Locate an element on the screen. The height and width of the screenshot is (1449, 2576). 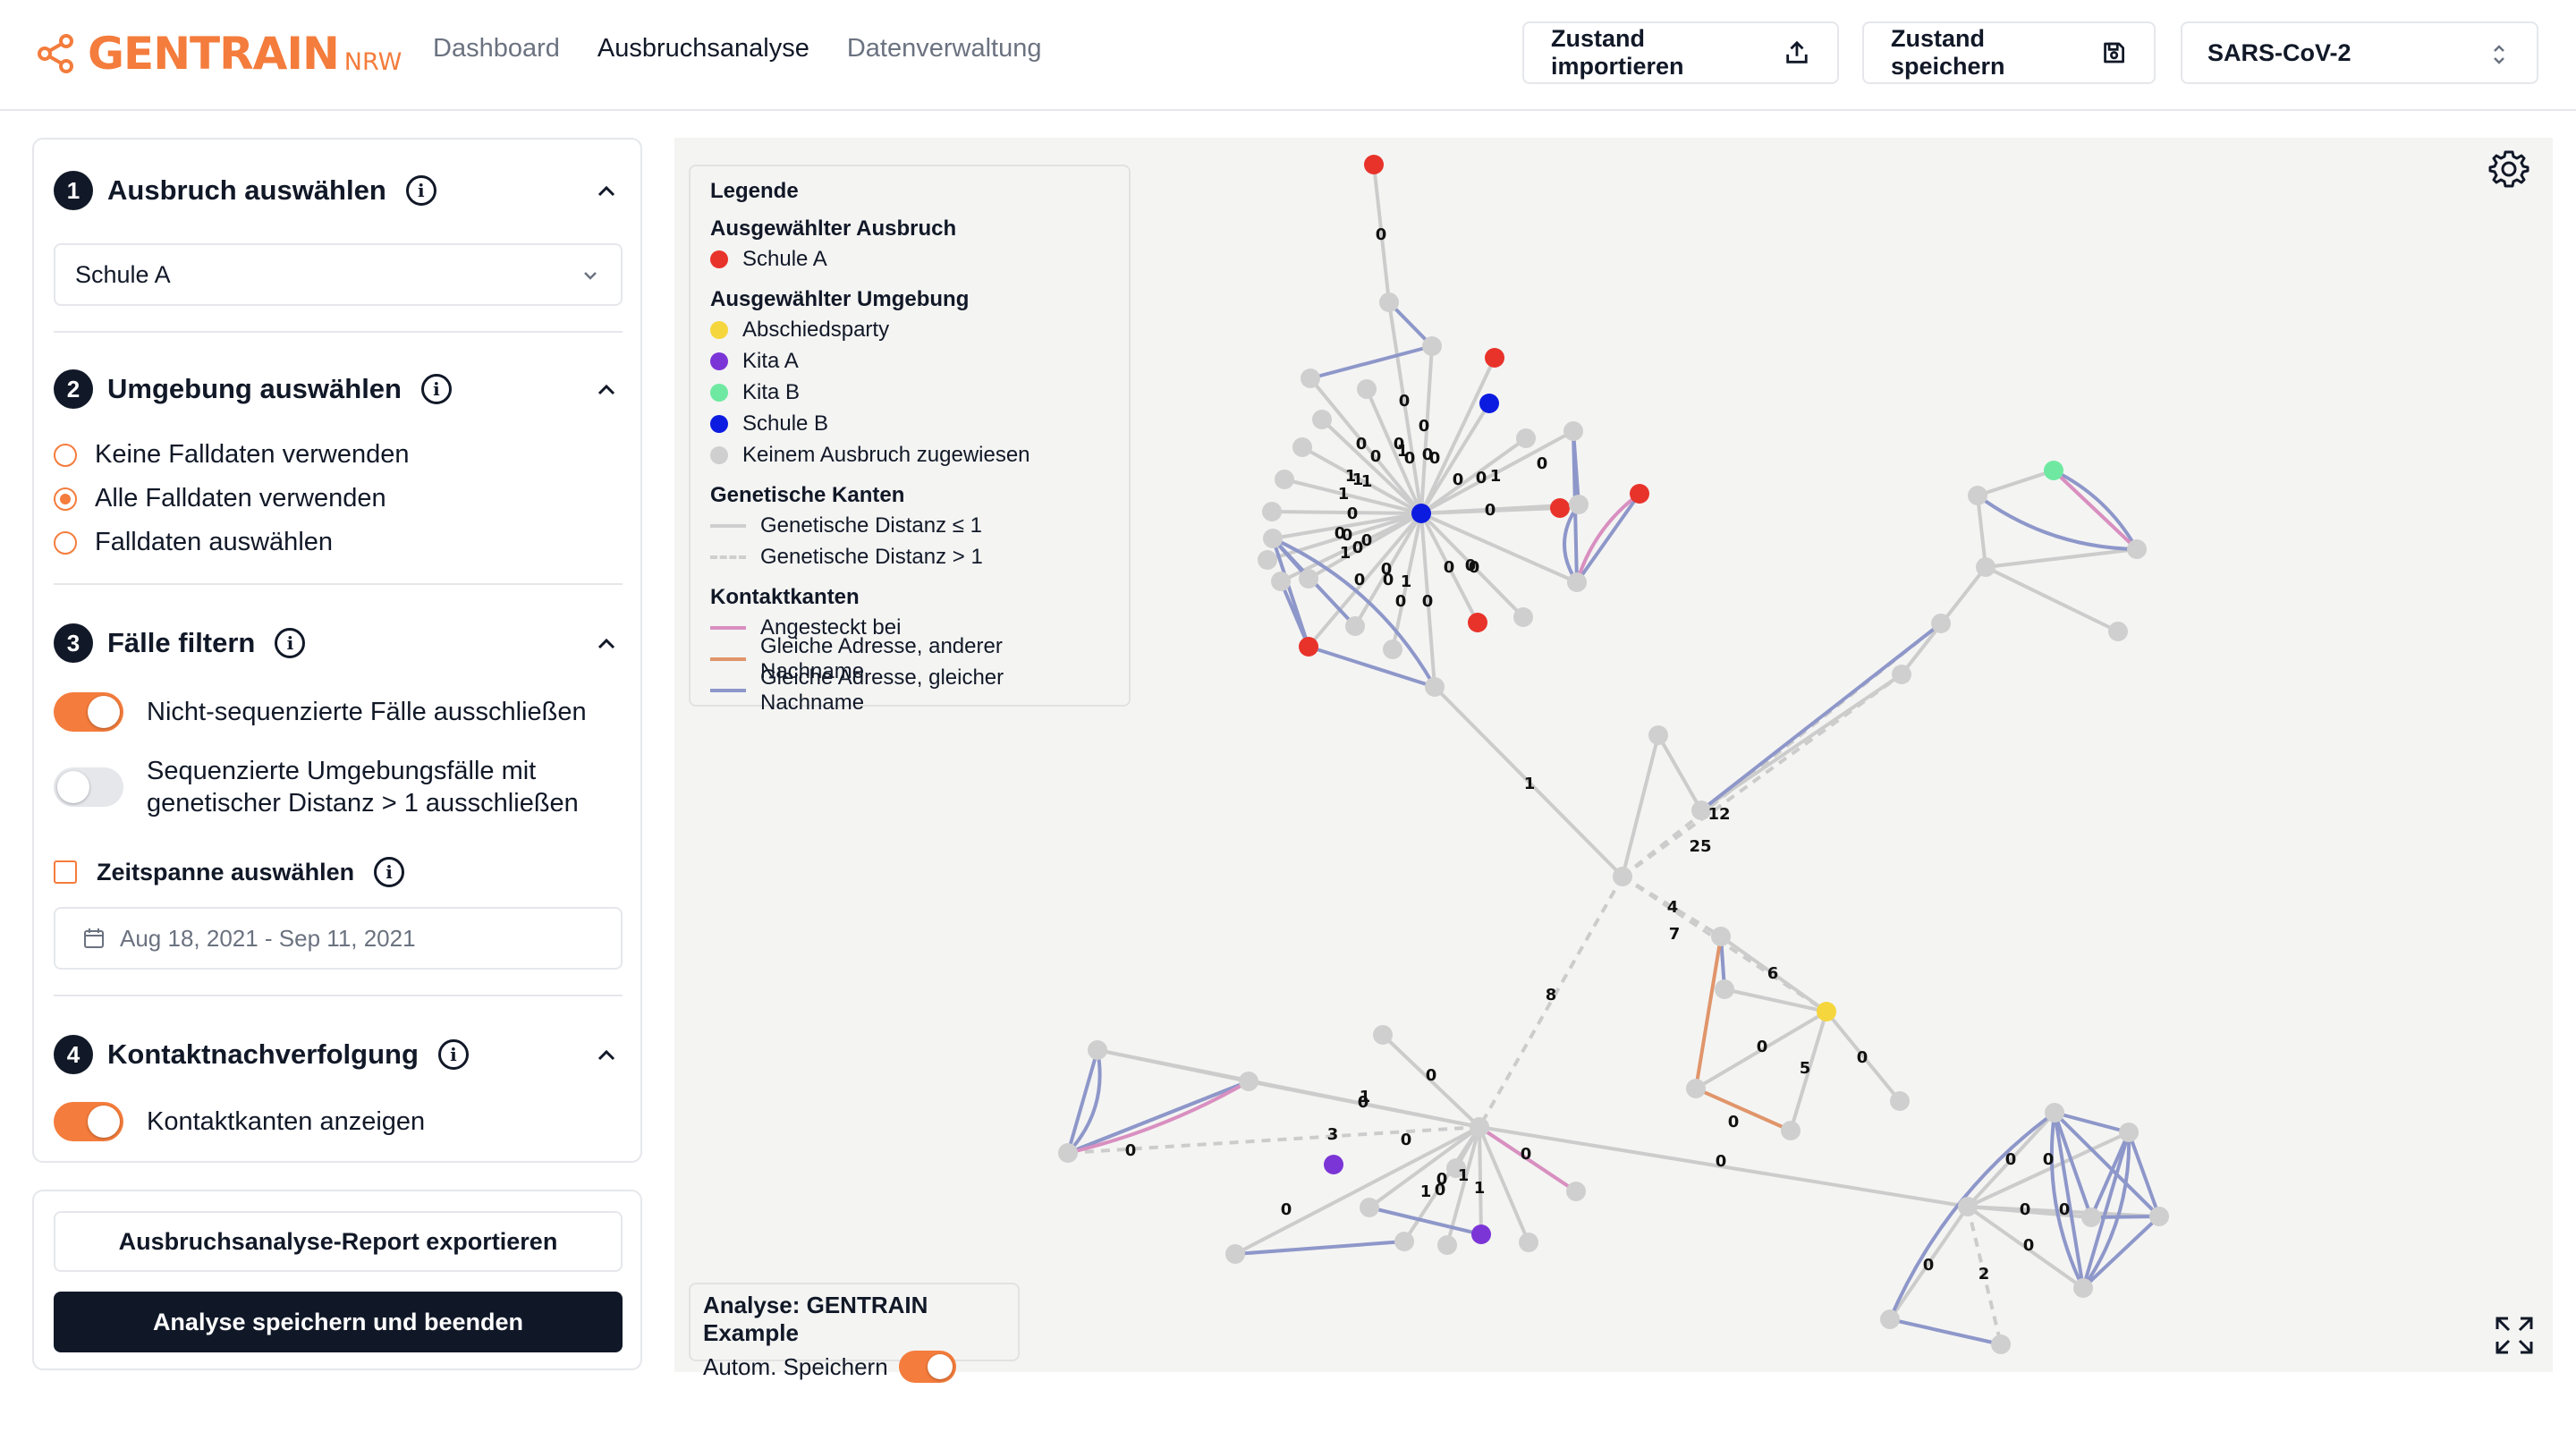
autosave-row: Autom. Speichern is located at coordinates (854, 1367).